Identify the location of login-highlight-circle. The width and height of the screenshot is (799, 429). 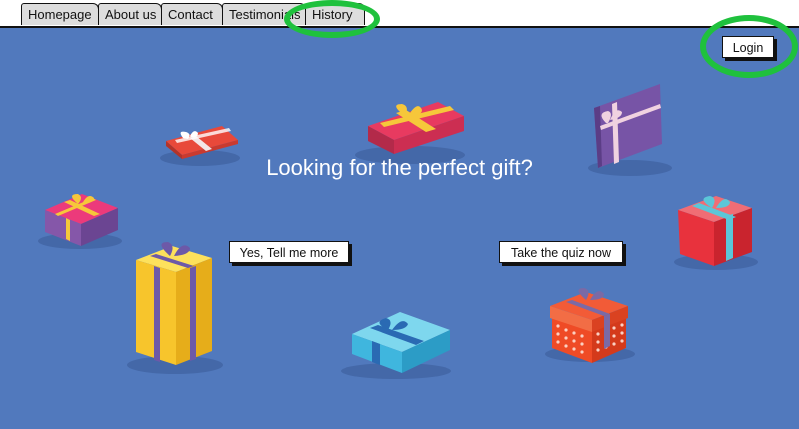
(749, 46).